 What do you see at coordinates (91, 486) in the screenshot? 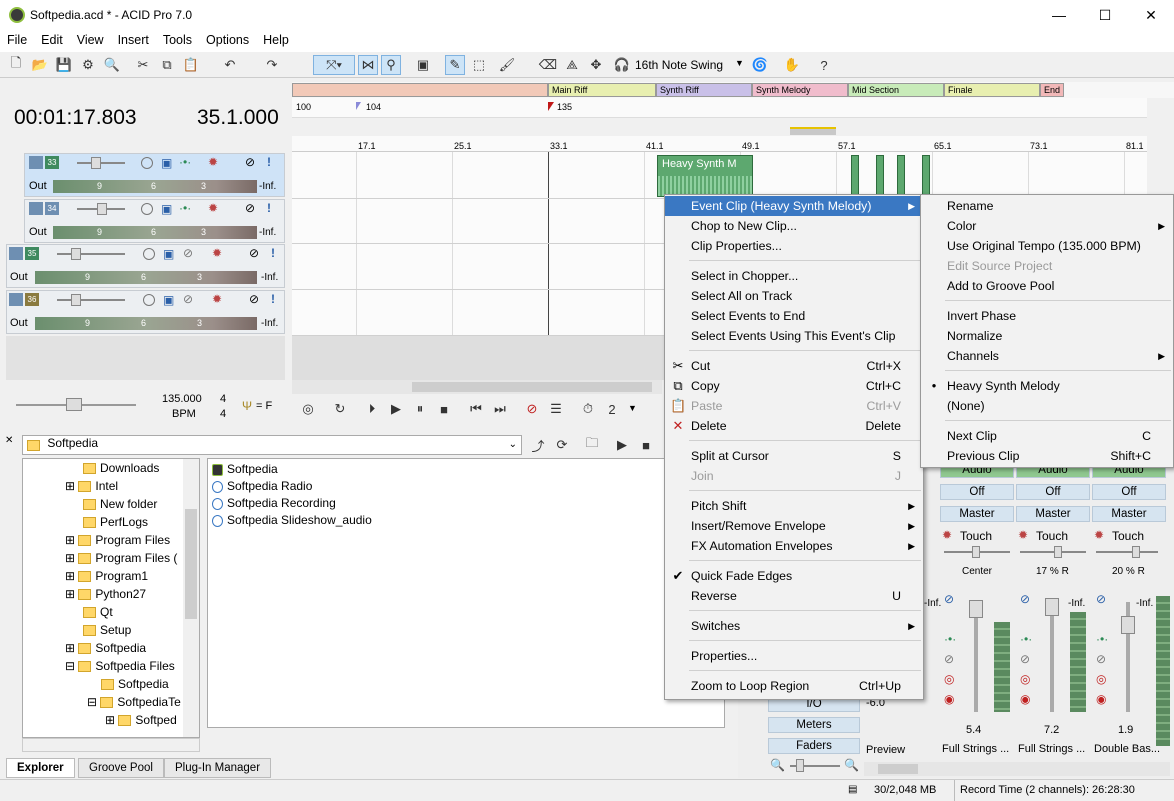
I see `tree-item: ⊞ Intel` at bounding box center [91, 486].